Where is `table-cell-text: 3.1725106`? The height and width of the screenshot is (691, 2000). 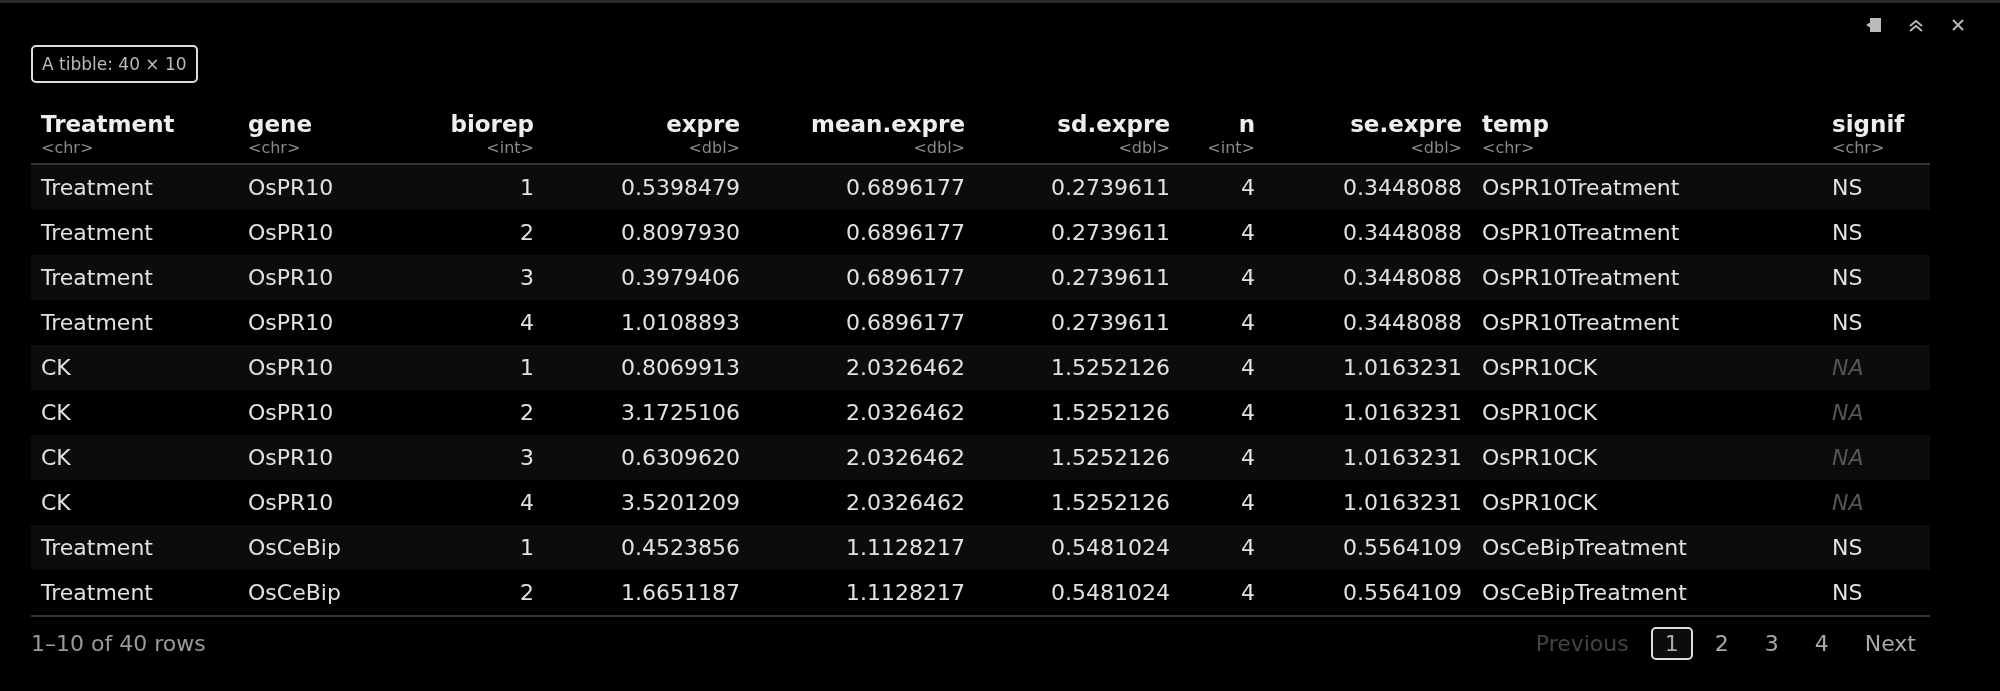
table-cell-text: 3.1725106 is located at coordinates (680, 413).